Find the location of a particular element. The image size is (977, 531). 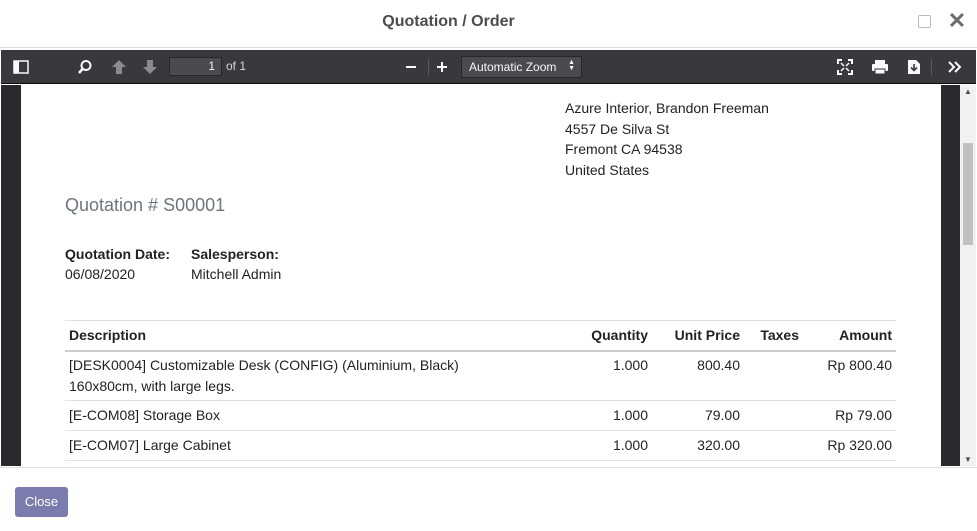

print-icon is located at coordinates (880, 67).